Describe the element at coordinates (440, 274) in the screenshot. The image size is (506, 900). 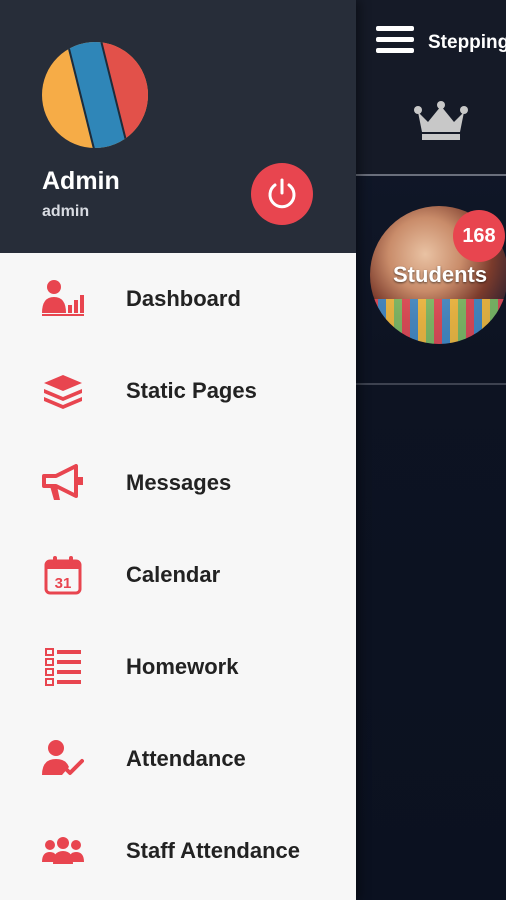
I see `students-label: Students` at that location.